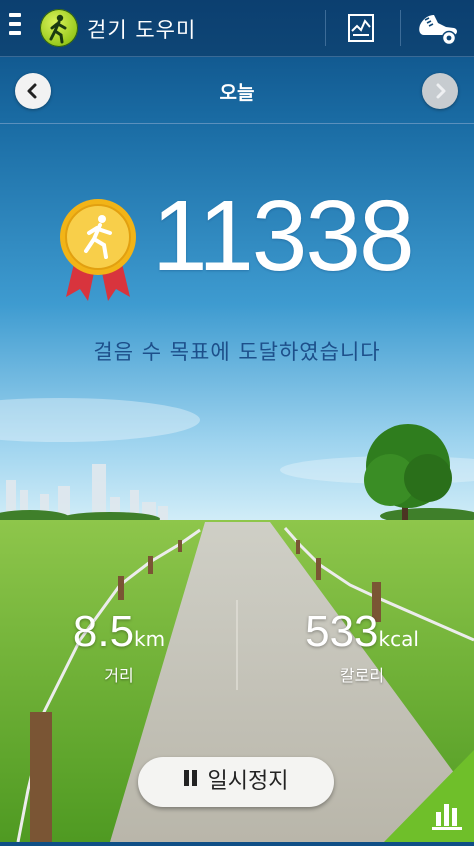 The image size is (474, 846). What do you see at coordinates (119, 675) in the screenshot?
I see `distance-label: 거리` at bounding box center [119, 675].